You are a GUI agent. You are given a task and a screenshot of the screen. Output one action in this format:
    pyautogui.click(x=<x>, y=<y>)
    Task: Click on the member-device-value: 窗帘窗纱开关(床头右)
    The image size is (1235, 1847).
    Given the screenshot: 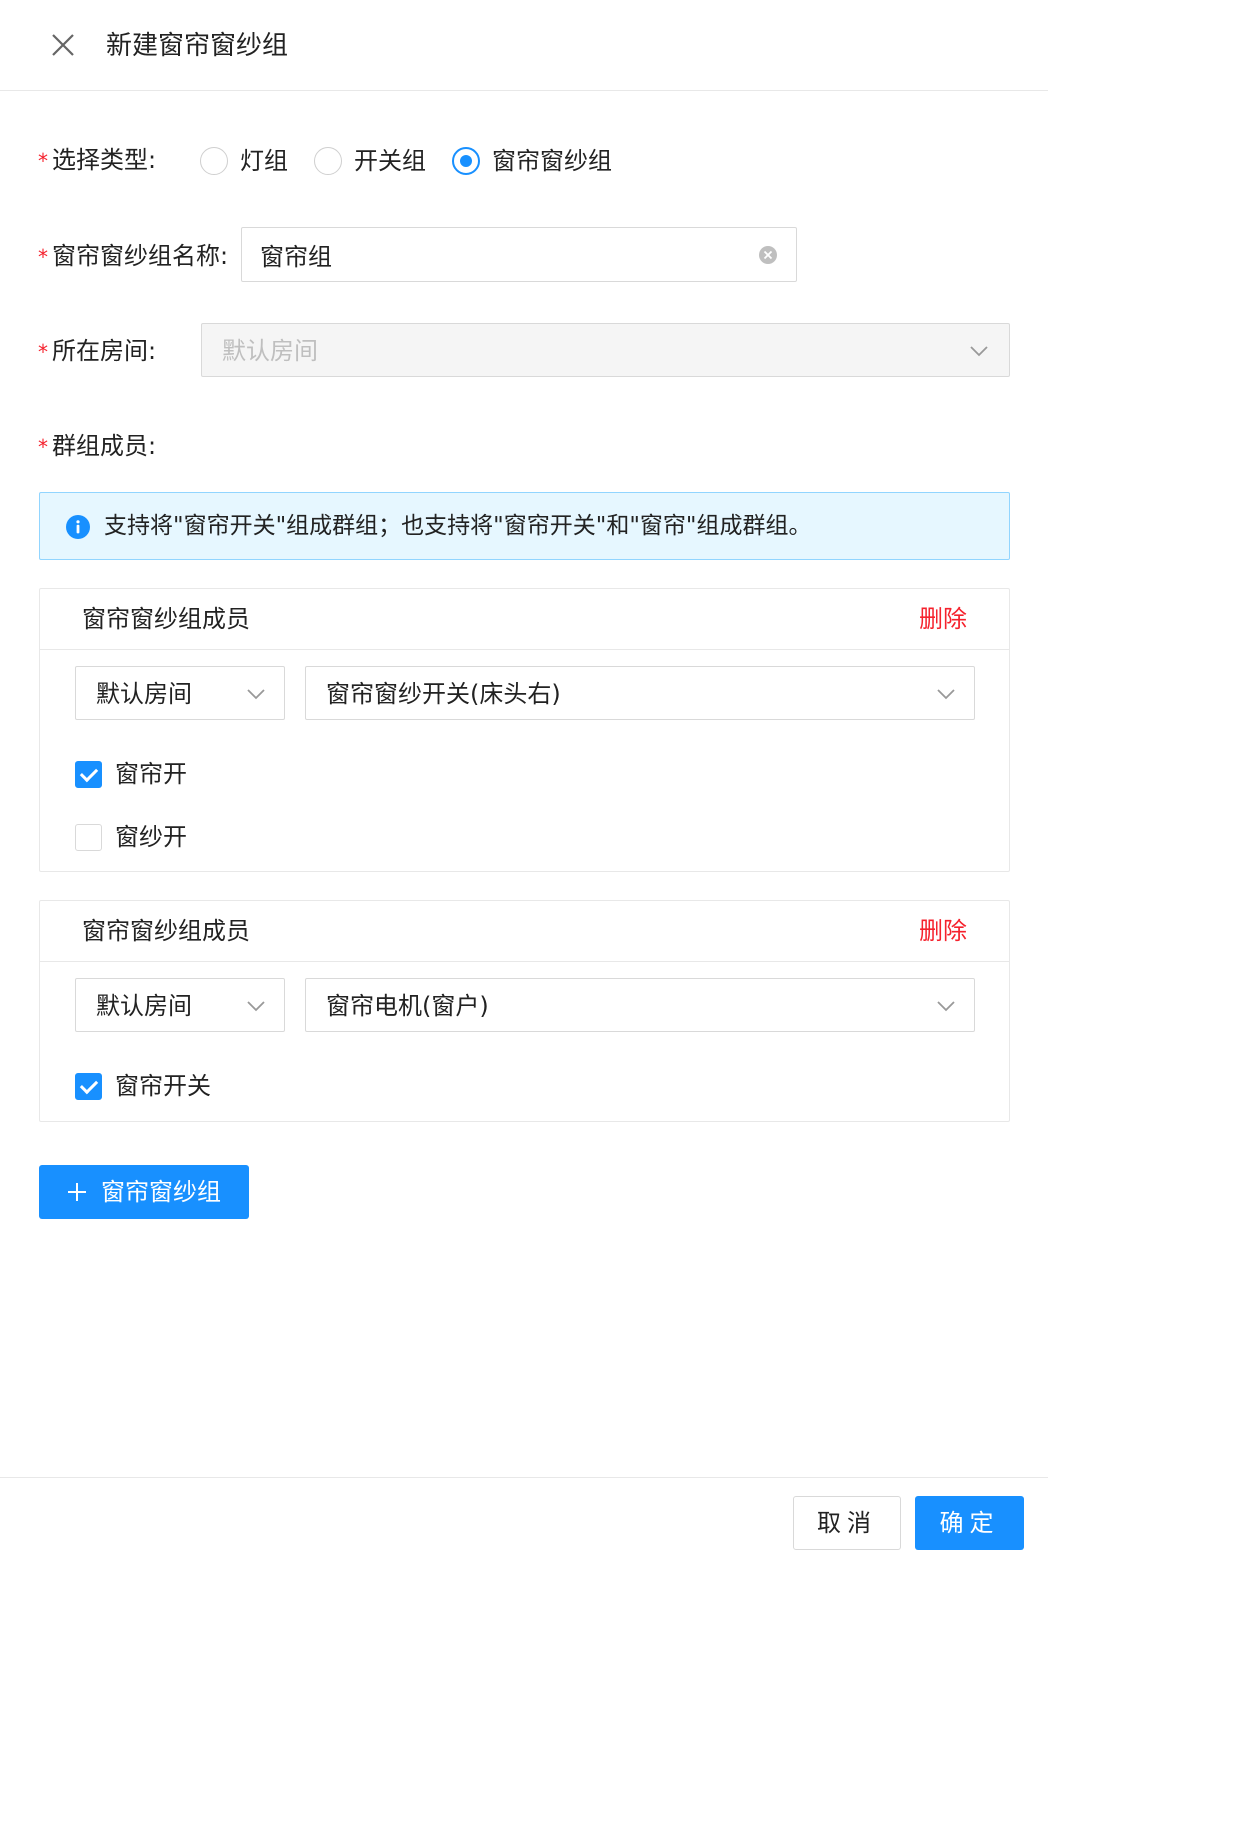 What is the action you would take?
    pyautogui.click(x=443, y=694)
    